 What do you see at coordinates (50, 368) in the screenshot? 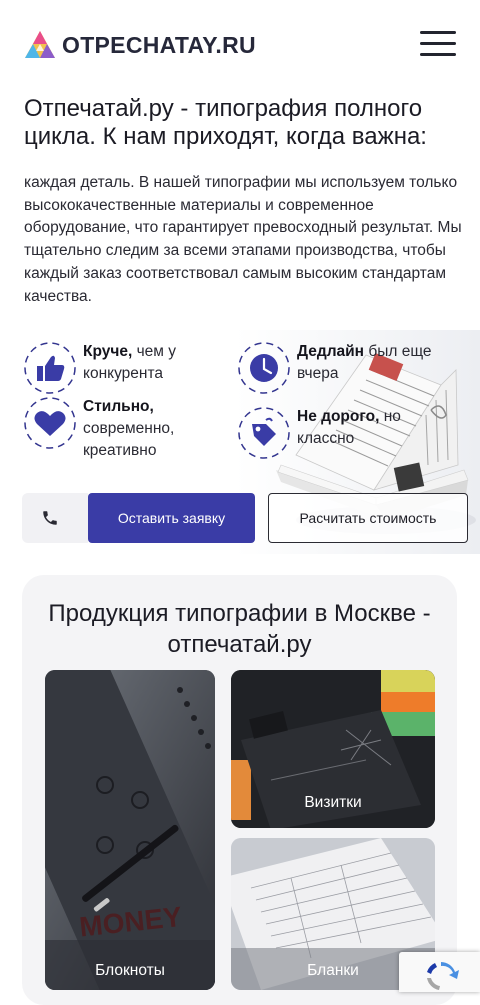
I see `thumbs-up-icon` at bounding box center [50, 368].